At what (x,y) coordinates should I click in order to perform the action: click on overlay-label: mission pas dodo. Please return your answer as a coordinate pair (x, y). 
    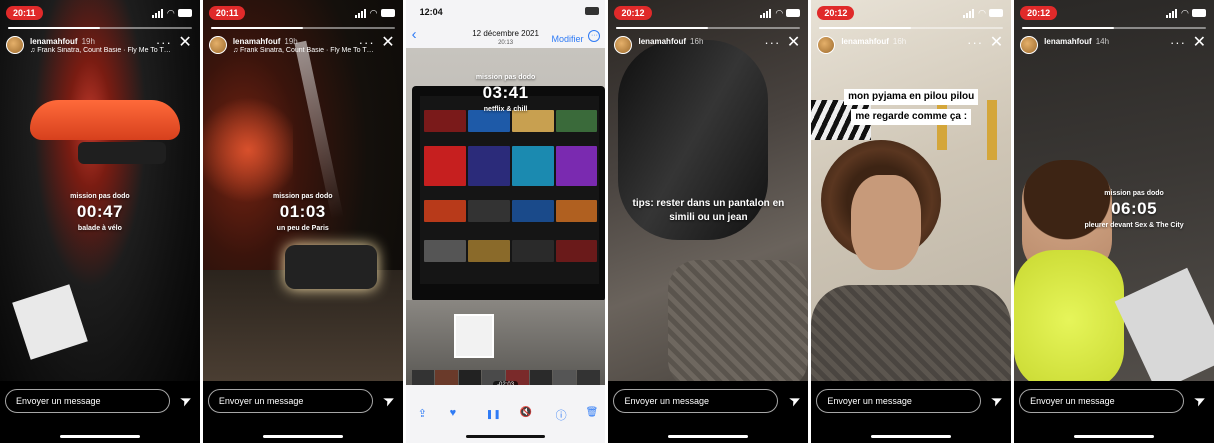
    Looking at the image, I should click on (505, 77).